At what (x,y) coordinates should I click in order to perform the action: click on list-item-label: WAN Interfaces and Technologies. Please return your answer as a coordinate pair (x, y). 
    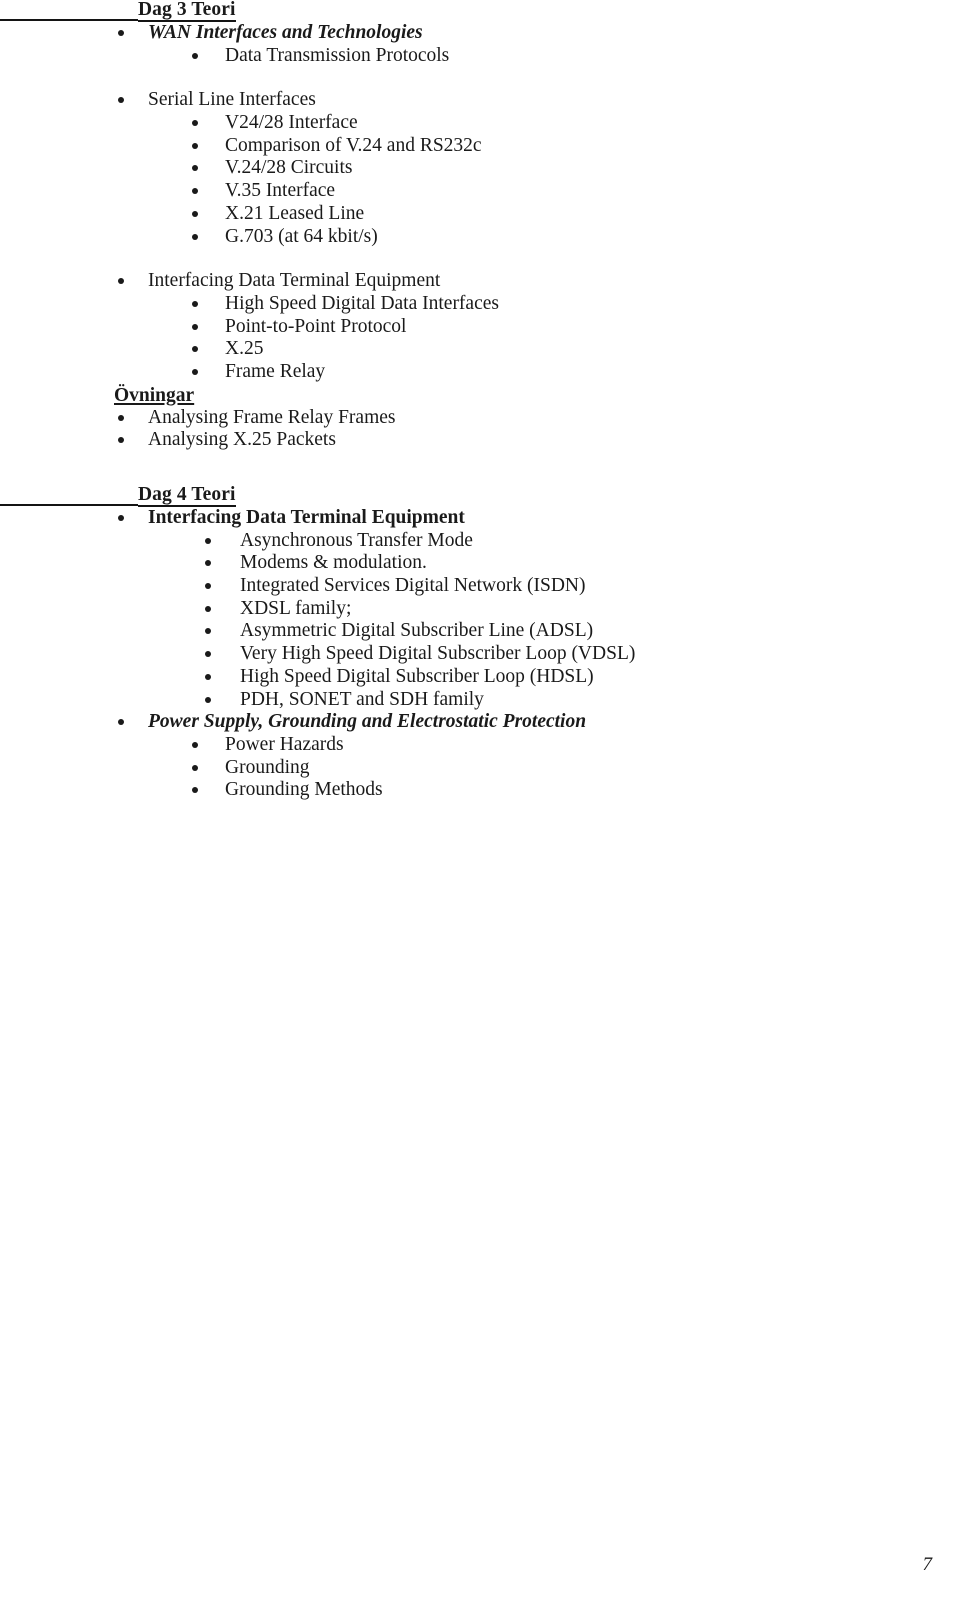
    Looking at the image, I should click on (285, 32).